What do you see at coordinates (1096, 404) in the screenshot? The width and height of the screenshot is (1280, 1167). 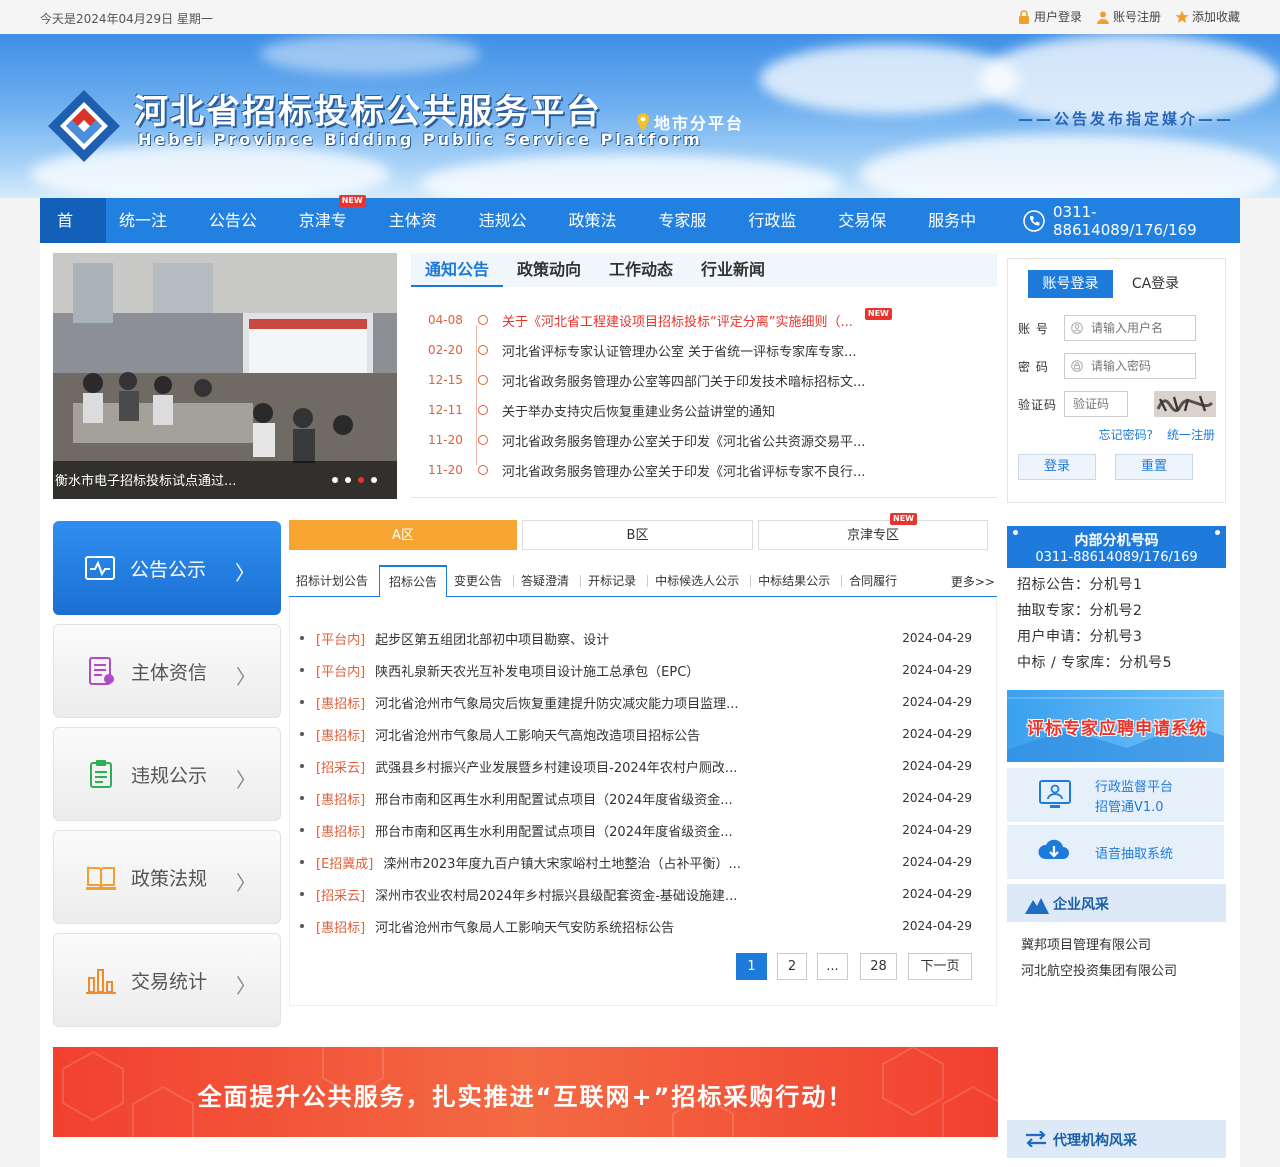 I see `captcha-input` at bounding box center [1096, 404].